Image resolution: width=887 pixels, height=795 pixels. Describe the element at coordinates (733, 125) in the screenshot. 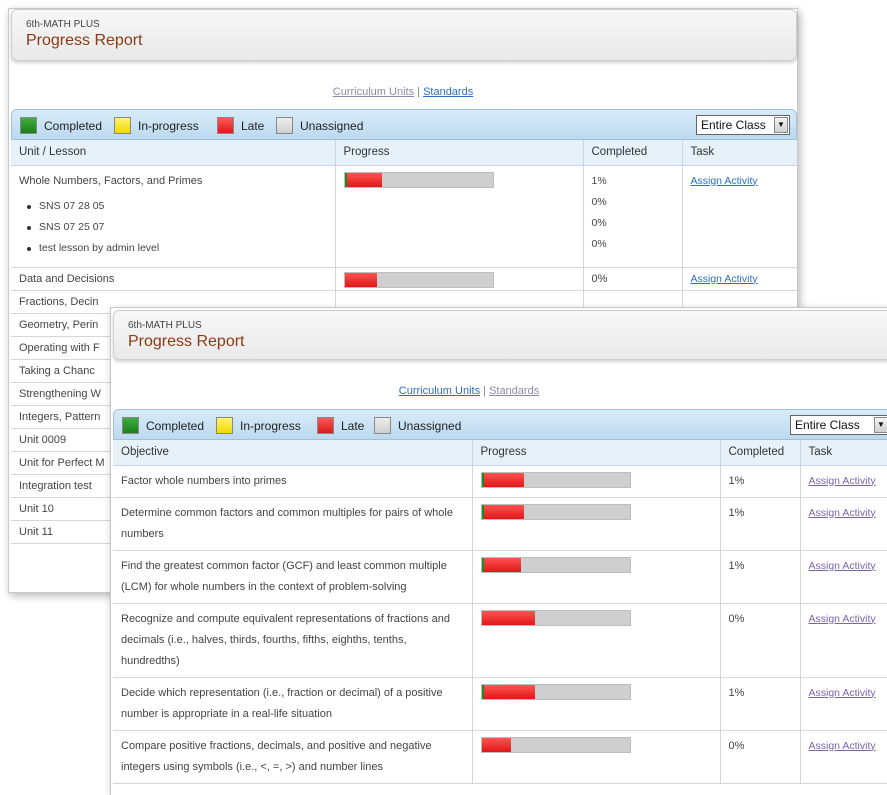

I see `class-filter-value: Entire Class` at that location.